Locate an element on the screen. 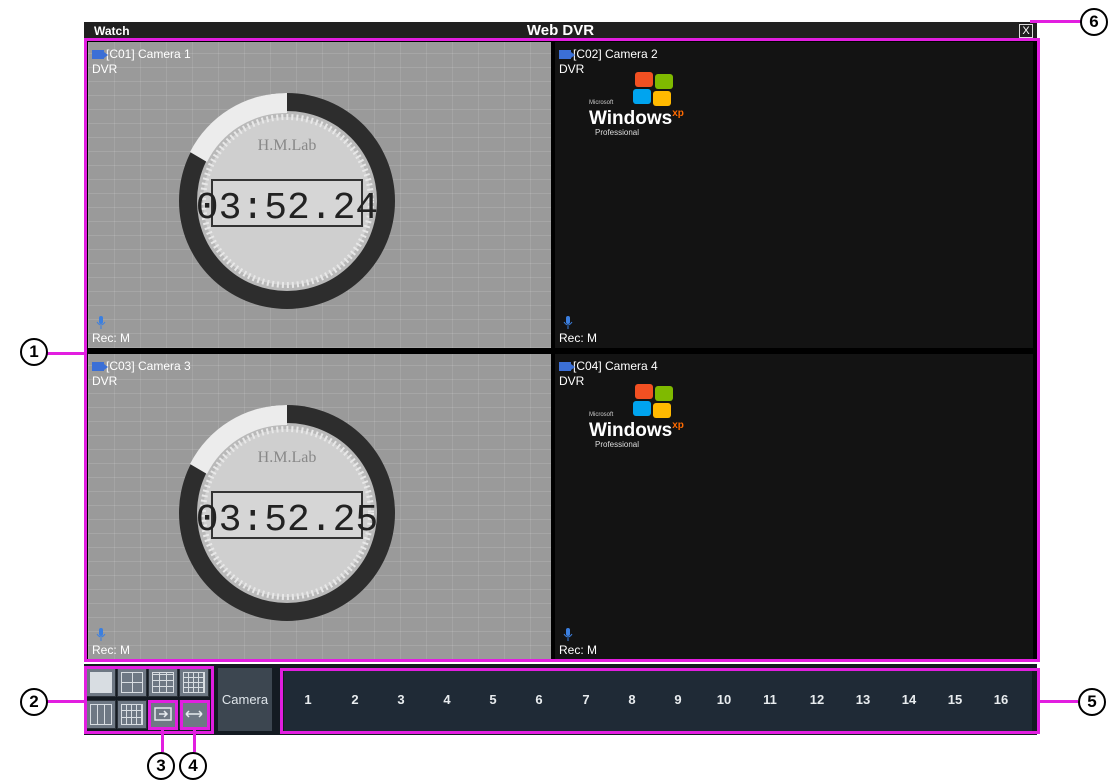 The width and height of the screenshot is (1117, 783). sequence-highlight is located at coordinates (163, 715).